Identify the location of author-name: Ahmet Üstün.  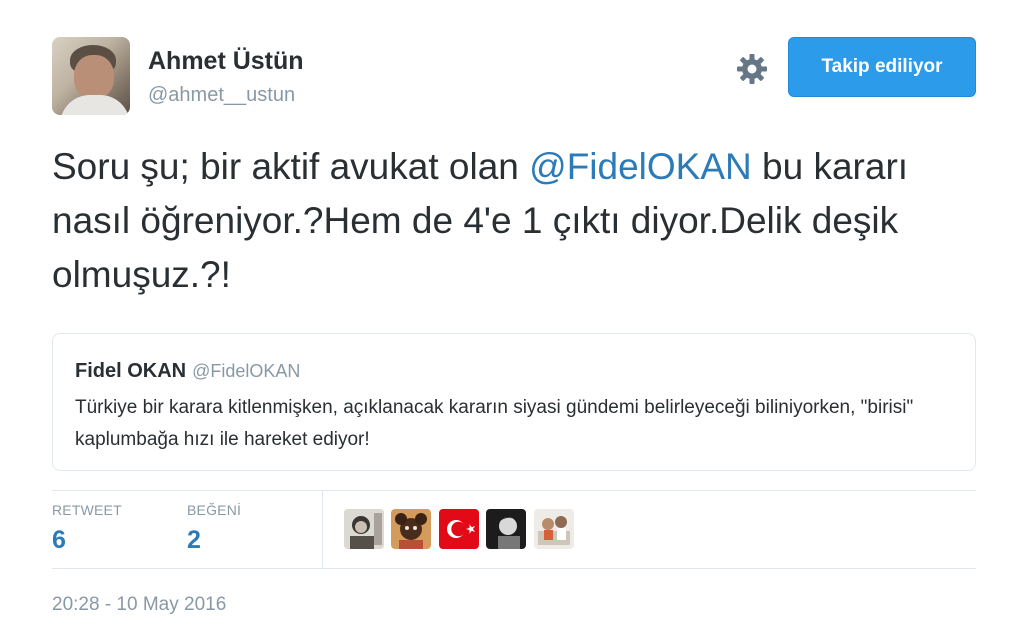
(226, 61).